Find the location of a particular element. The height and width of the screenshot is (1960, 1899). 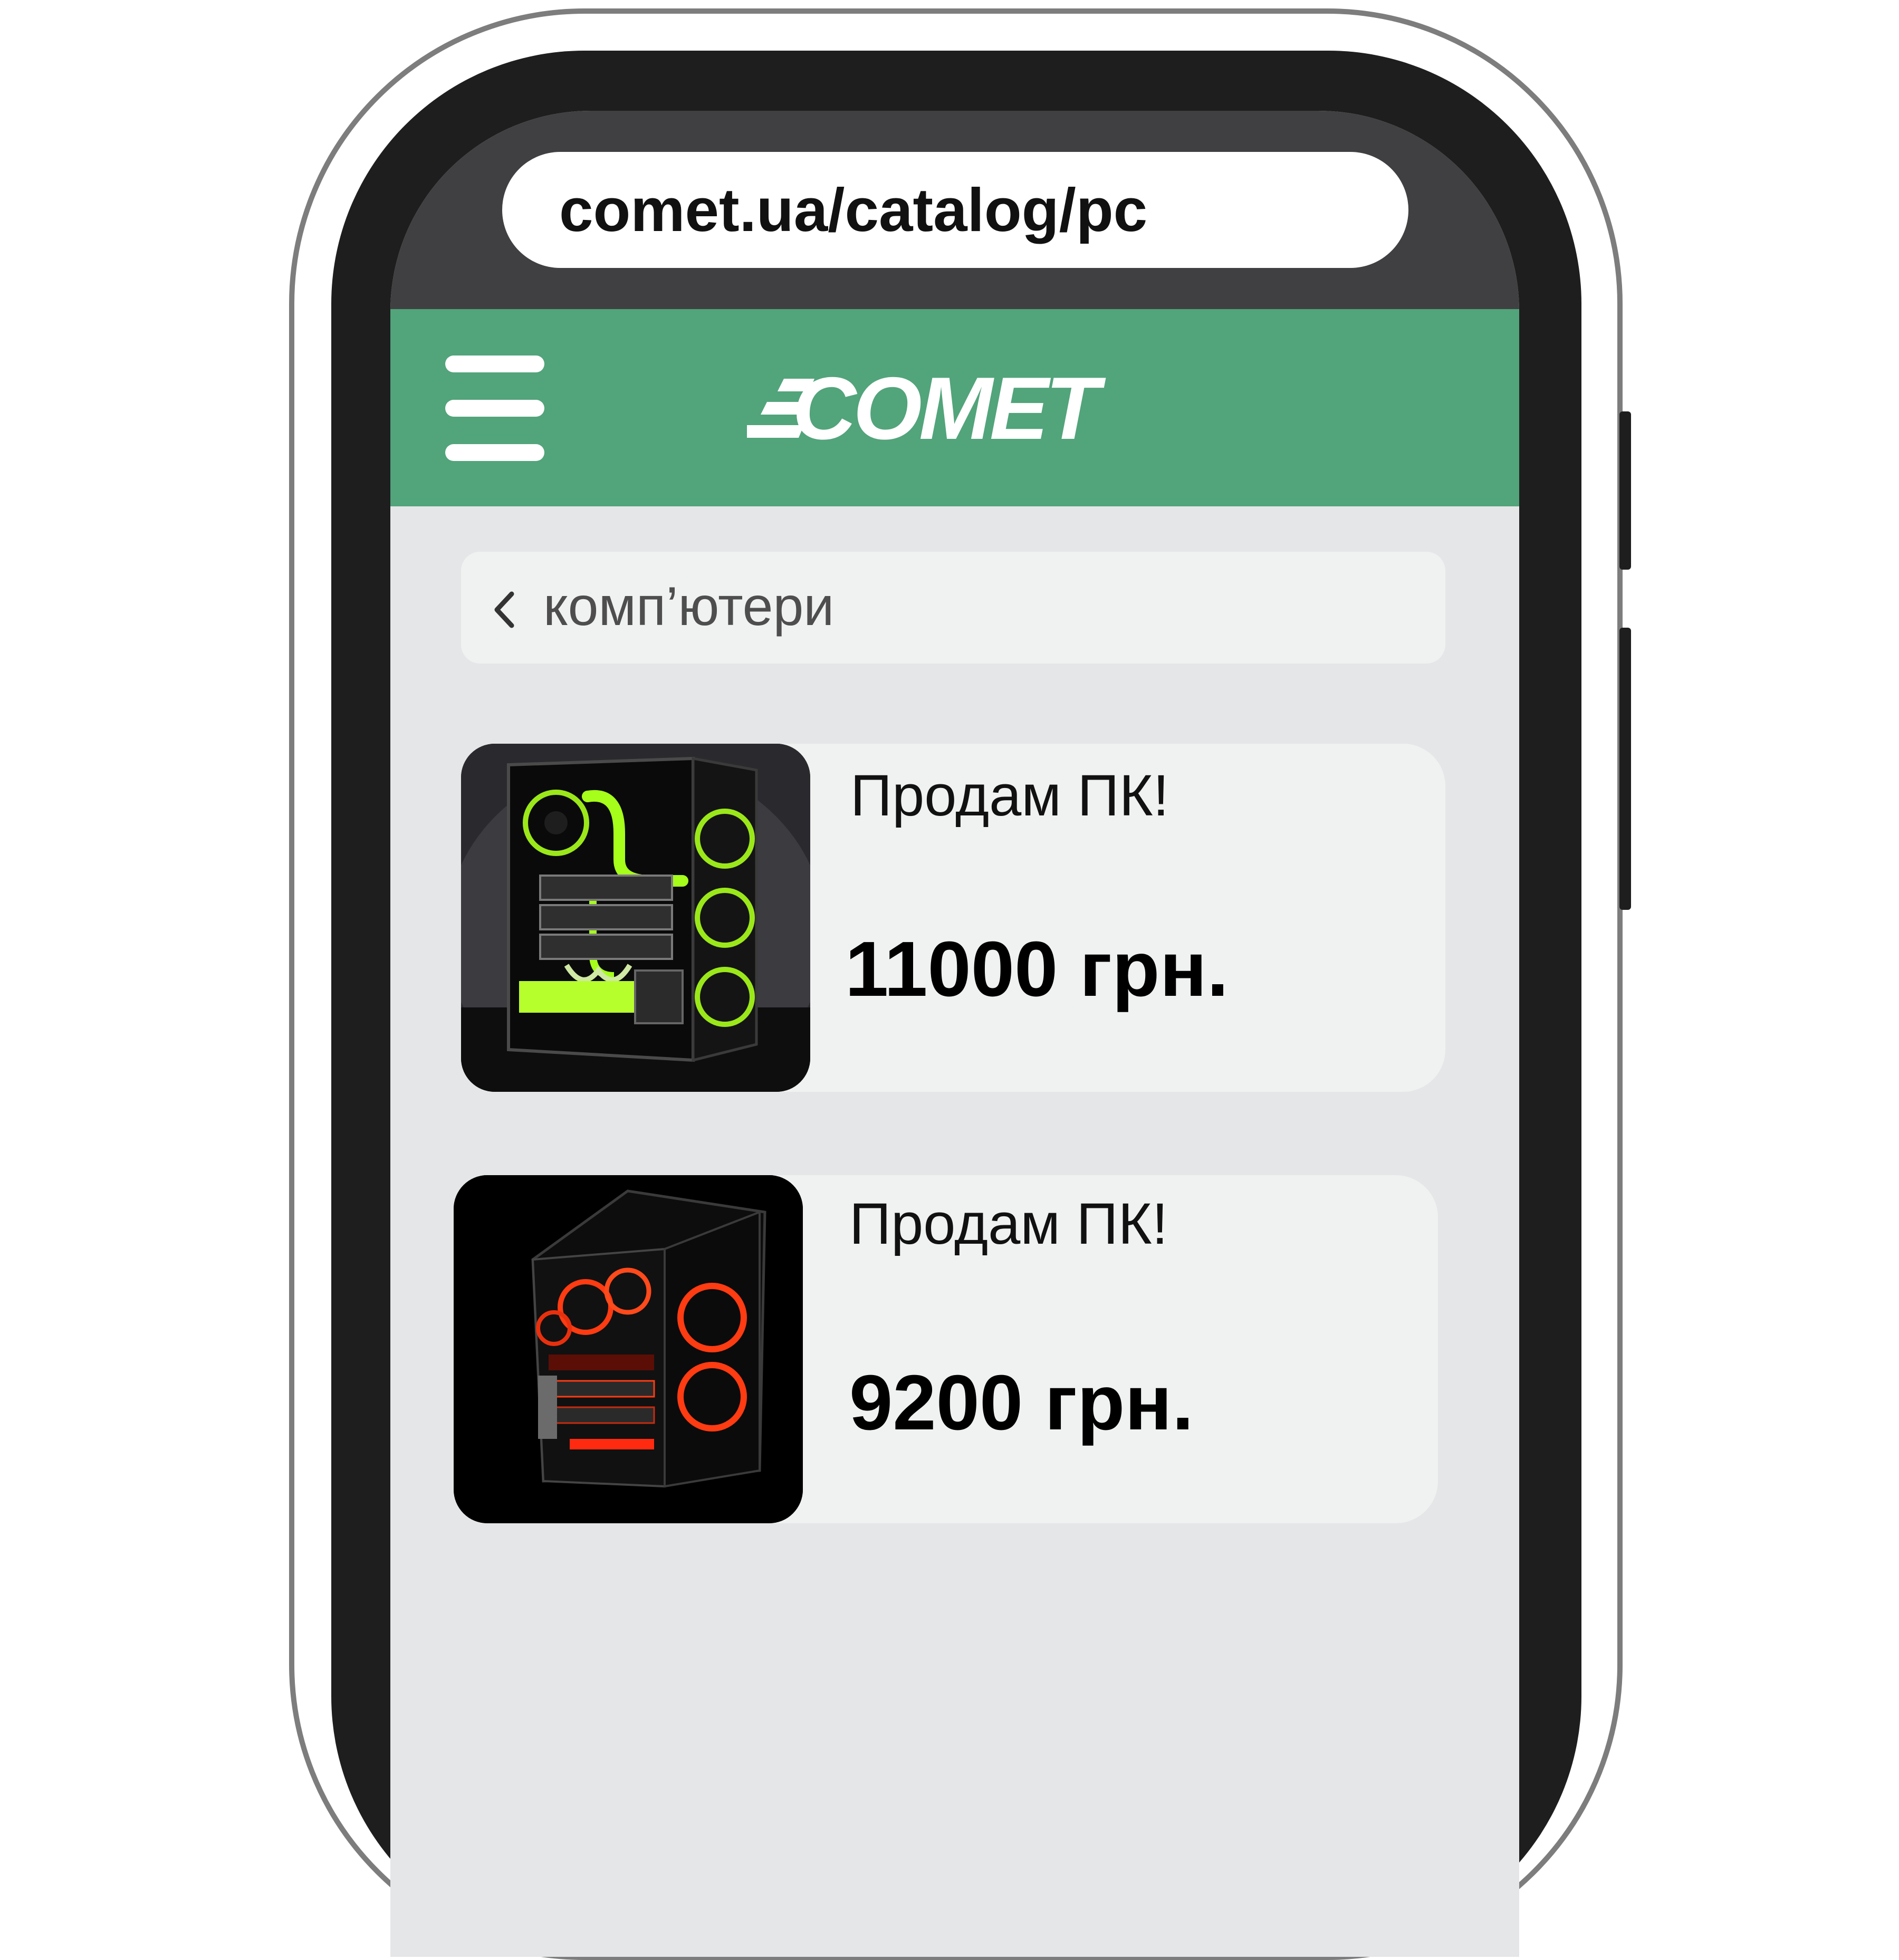

listing-price: 11000 грн. is located at coordinates (1037, 970).